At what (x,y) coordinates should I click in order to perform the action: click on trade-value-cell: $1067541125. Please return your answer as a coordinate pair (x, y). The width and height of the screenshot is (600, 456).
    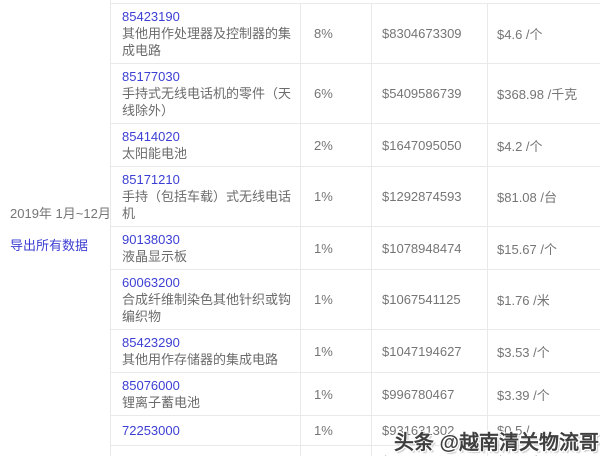
    Looking at the image, I should click on (430, 299).